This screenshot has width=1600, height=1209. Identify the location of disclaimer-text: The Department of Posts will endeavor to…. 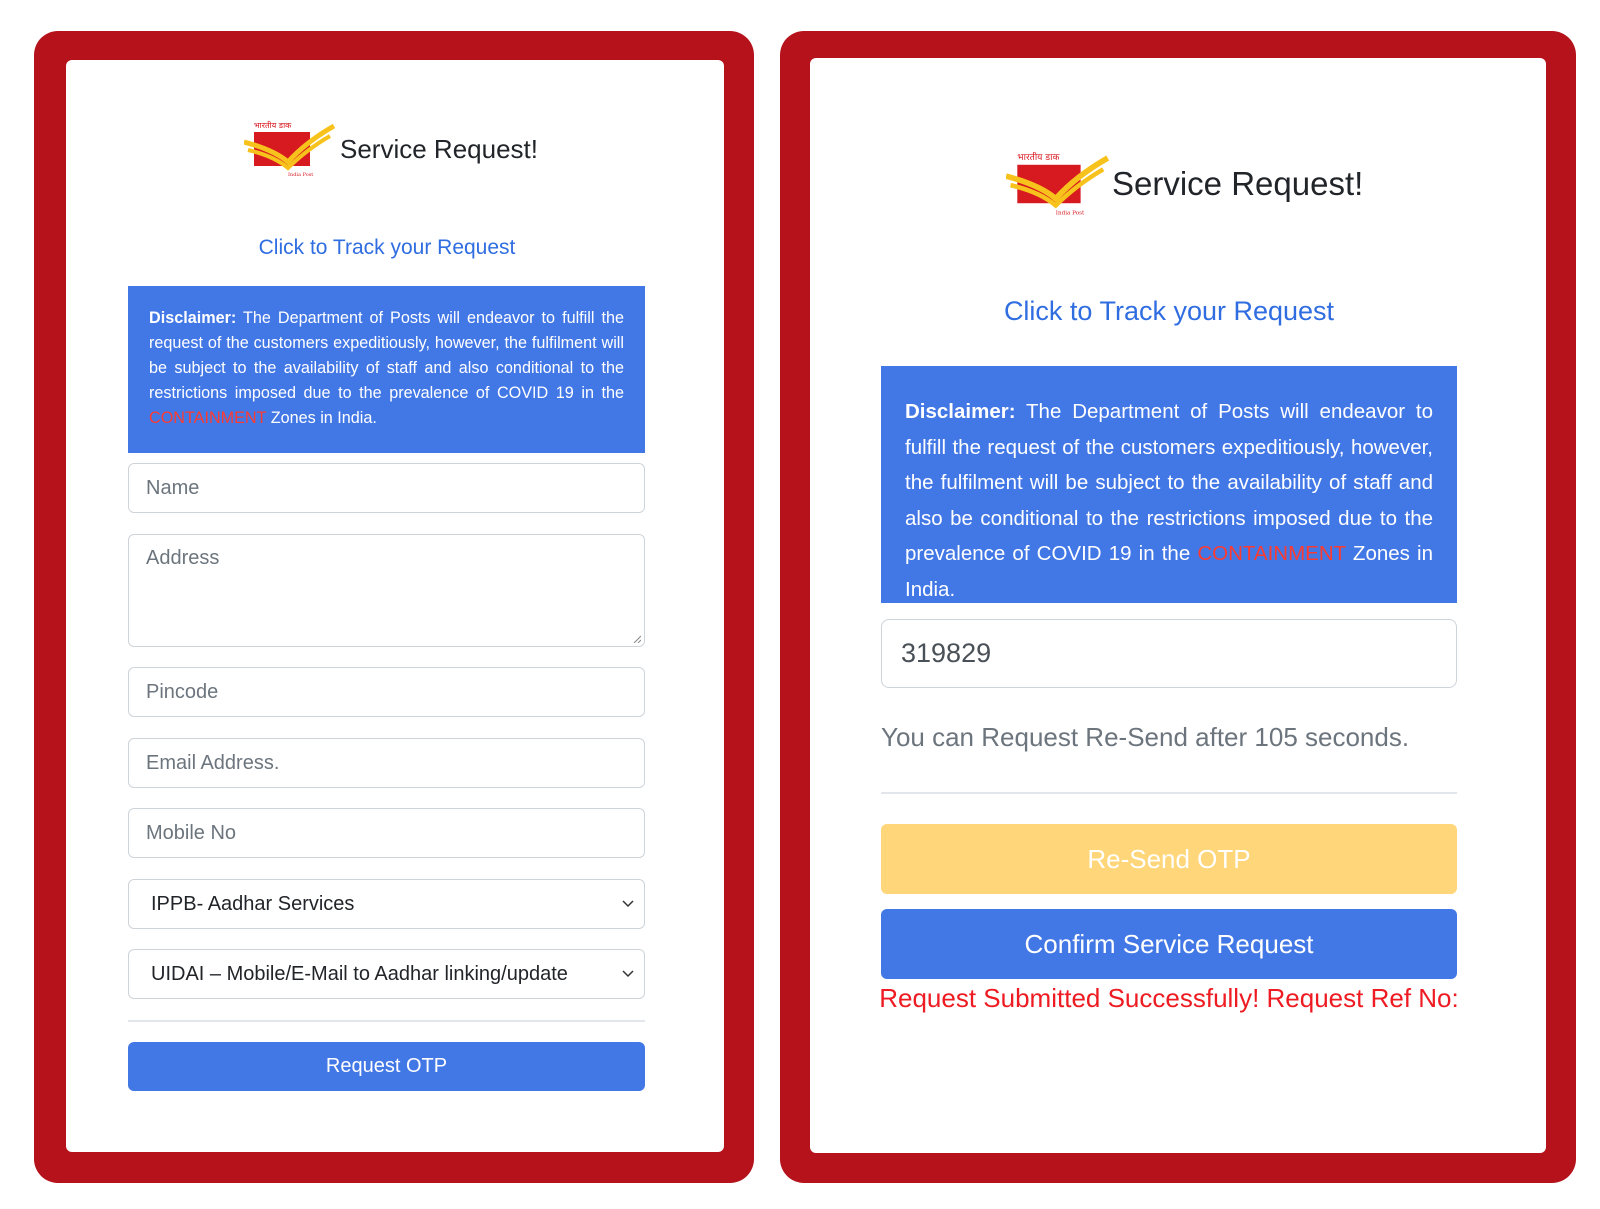
(1169, 482).